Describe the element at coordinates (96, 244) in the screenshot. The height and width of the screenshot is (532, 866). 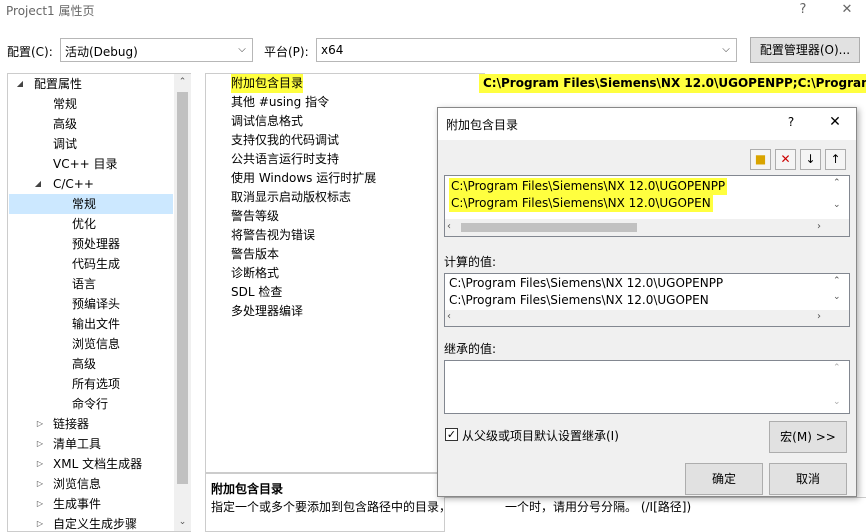
I see `tree-item-label: 预处理器` at that location.